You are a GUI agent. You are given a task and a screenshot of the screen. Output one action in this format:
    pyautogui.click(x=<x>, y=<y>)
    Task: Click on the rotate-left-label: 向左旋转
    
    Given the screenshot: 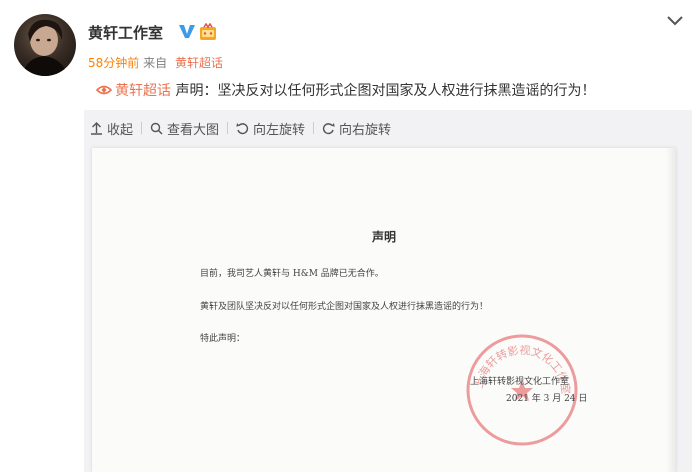 What is the action you would take?
    pyautogui.click(x=279, y=130)
    